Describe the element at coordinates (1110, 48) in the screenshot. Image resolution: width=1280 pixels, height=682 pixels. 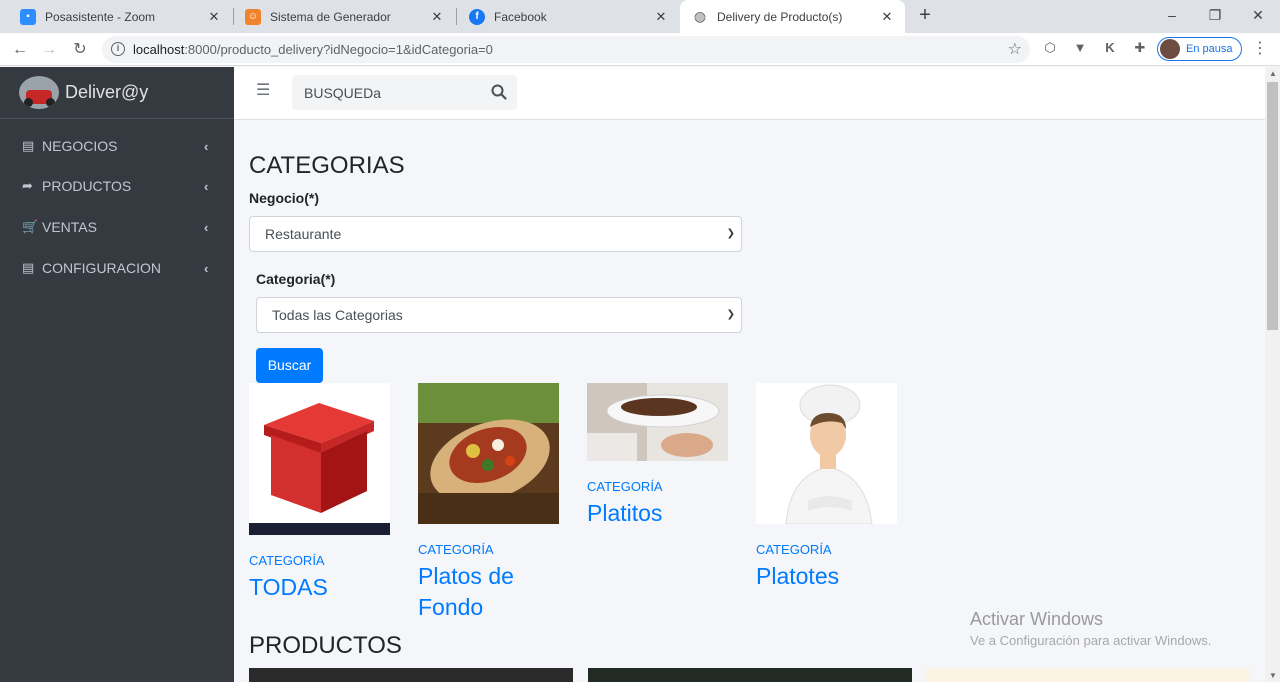
I see `extension-k-icon: K` at that location.